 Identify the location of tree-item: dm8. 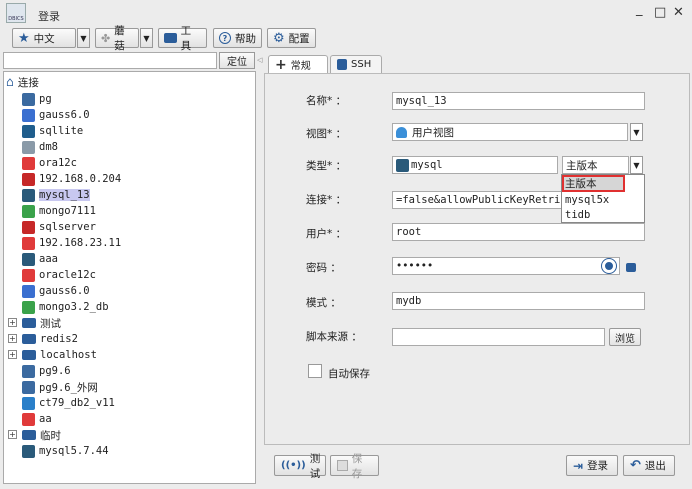
(40, 147).